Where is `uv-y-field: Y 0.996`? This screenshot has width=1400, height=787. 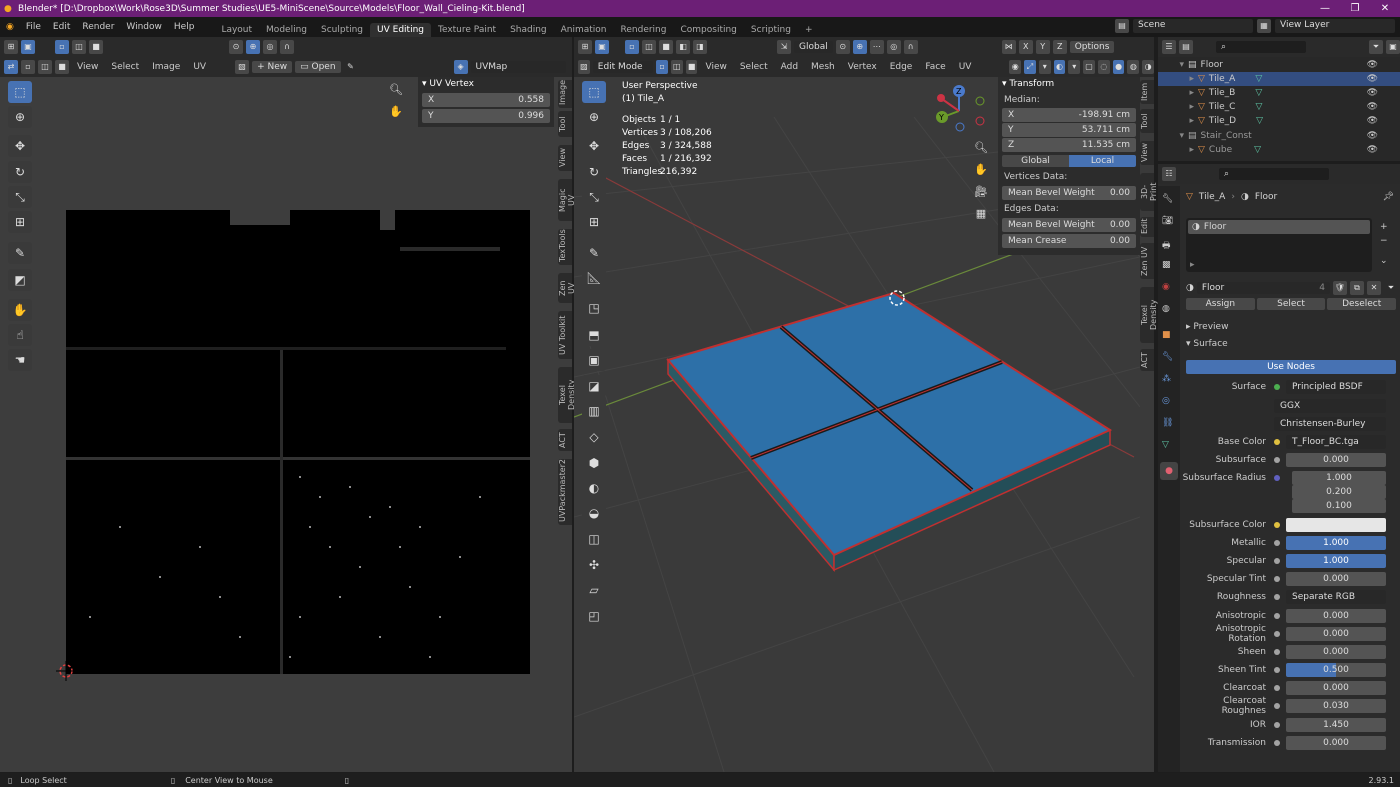
uv-y-field: Y 0.996 is located at coordinates (486, 116).